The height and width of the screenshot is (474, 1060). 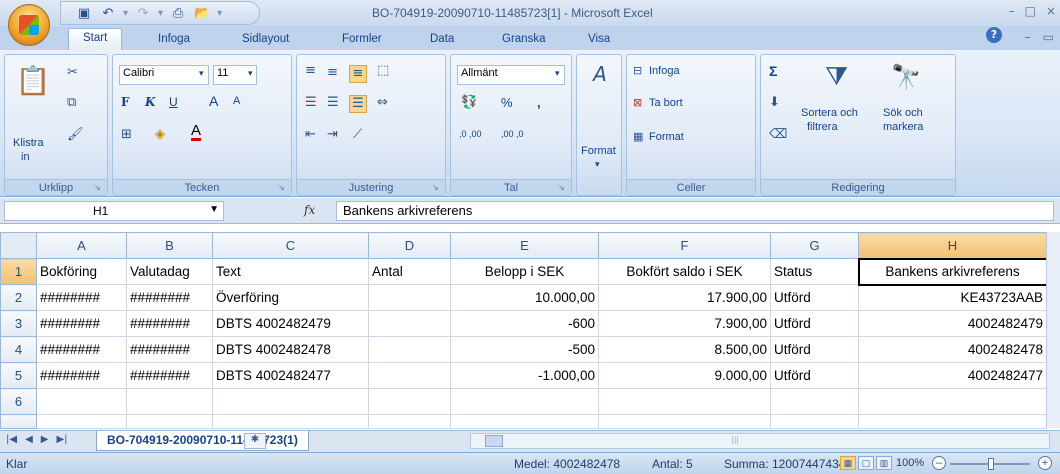 I want to click on merge-center-icon: ⇔, so click(x=382, y=103).